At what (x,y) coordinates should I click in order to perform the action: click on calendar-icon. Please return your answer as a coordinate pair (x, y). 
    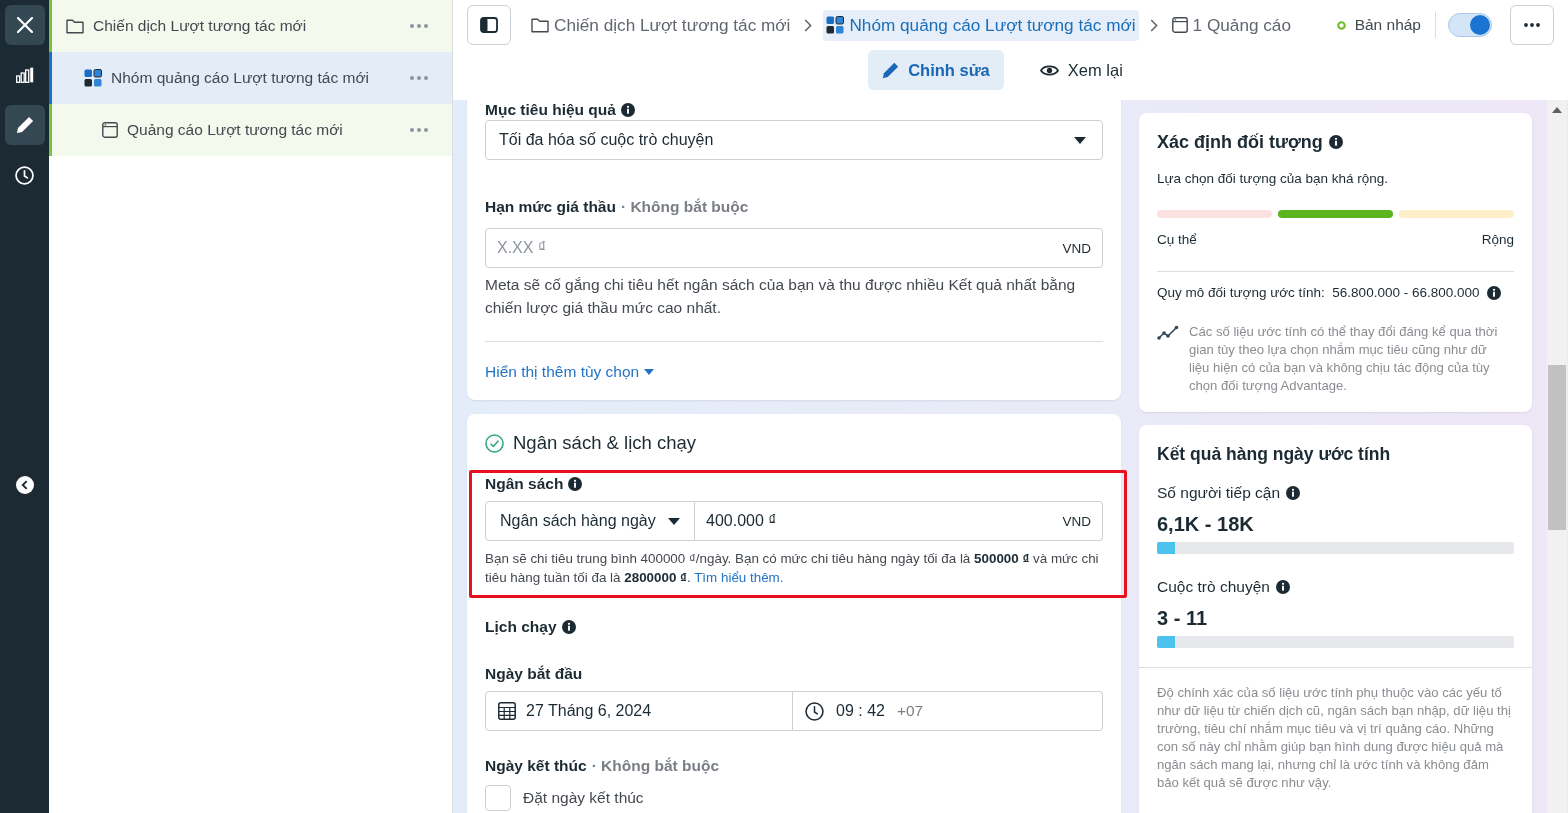
    Looking at the image, I should click on (507, 711).